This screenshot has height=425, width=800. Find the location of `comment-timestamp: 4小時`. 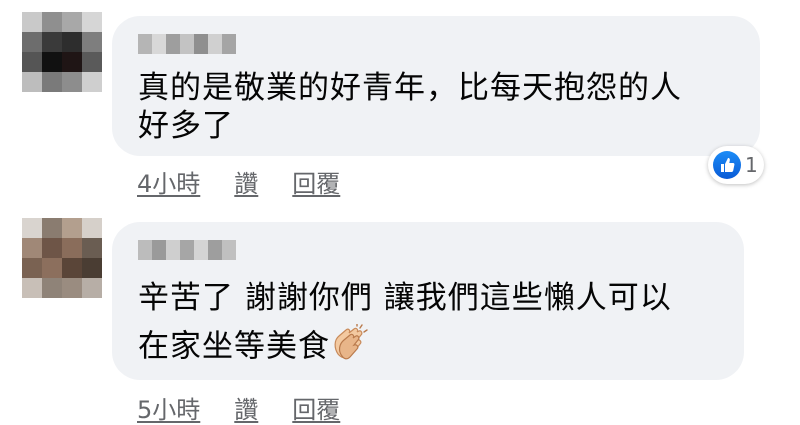

comment-timestamp: 4小時 is located at coordinates (168, 181).